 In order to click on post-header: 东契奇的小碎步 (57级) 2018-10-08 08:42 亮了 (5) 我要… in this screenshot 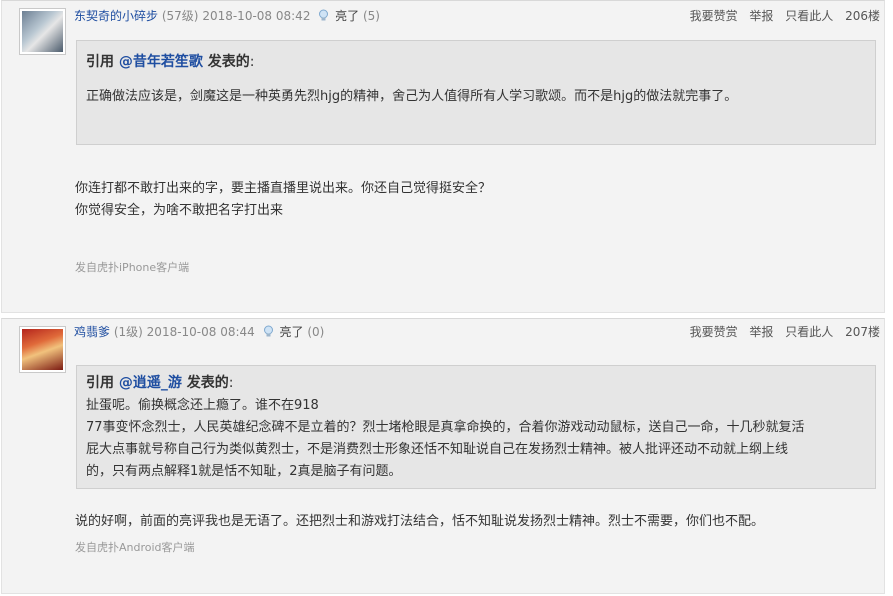, I will do `click(477, 16)`.